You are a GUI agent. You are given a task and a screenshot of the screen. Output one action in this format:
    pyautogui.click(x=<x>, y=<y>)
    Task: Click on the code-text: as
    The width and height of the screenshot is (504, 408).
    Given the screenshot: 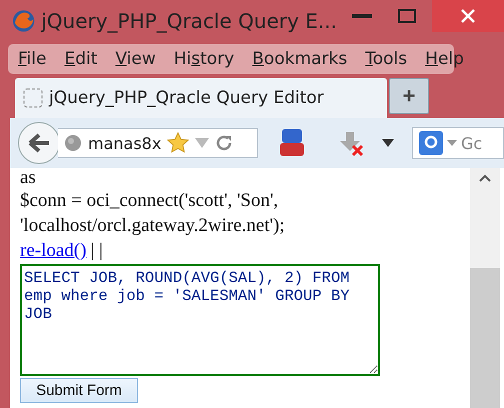 What is the action you would take?
    pyautogui.click(x=28, y=178)
    